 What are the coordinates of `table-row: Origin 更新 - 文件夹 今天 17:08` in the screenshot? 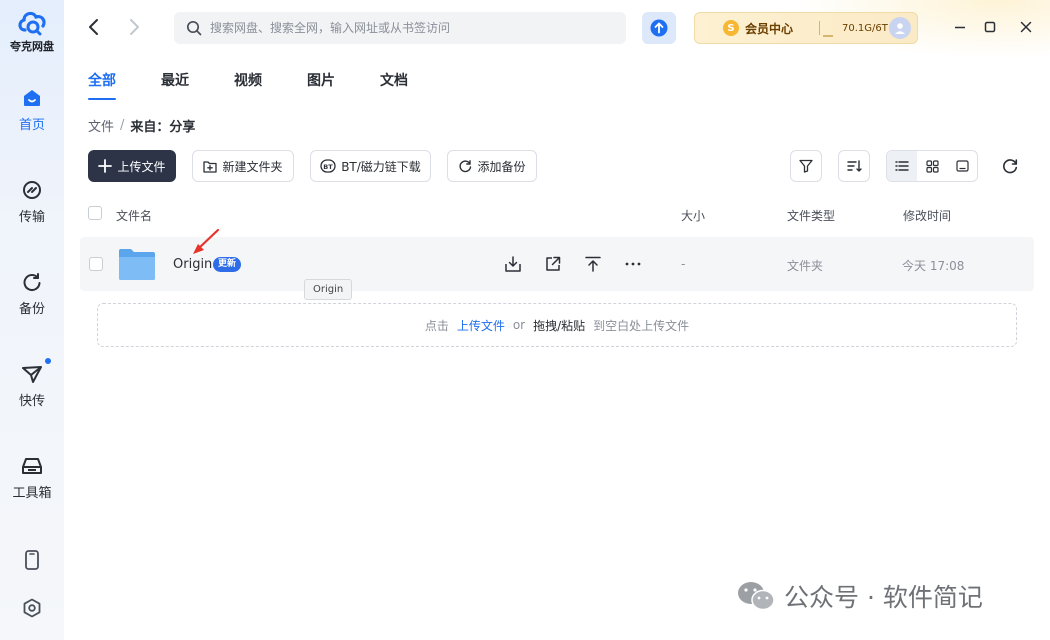 It's located at (557, 264).